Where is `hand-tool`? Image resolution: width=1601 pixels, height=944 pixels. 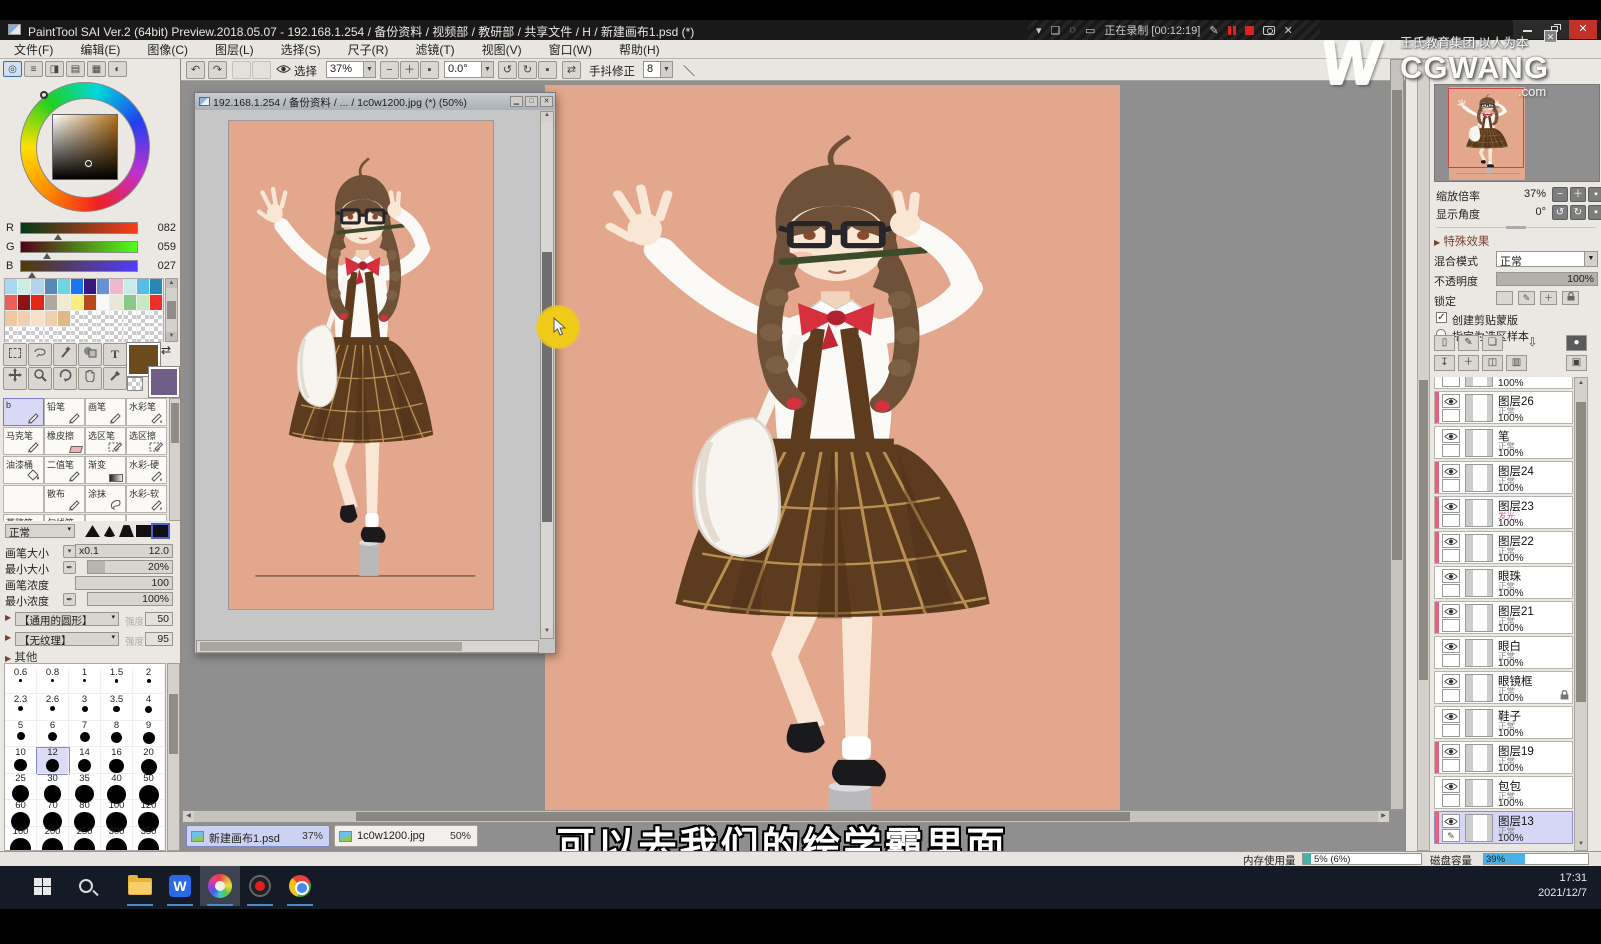
hand-tool is located at coordinates (90, 378).